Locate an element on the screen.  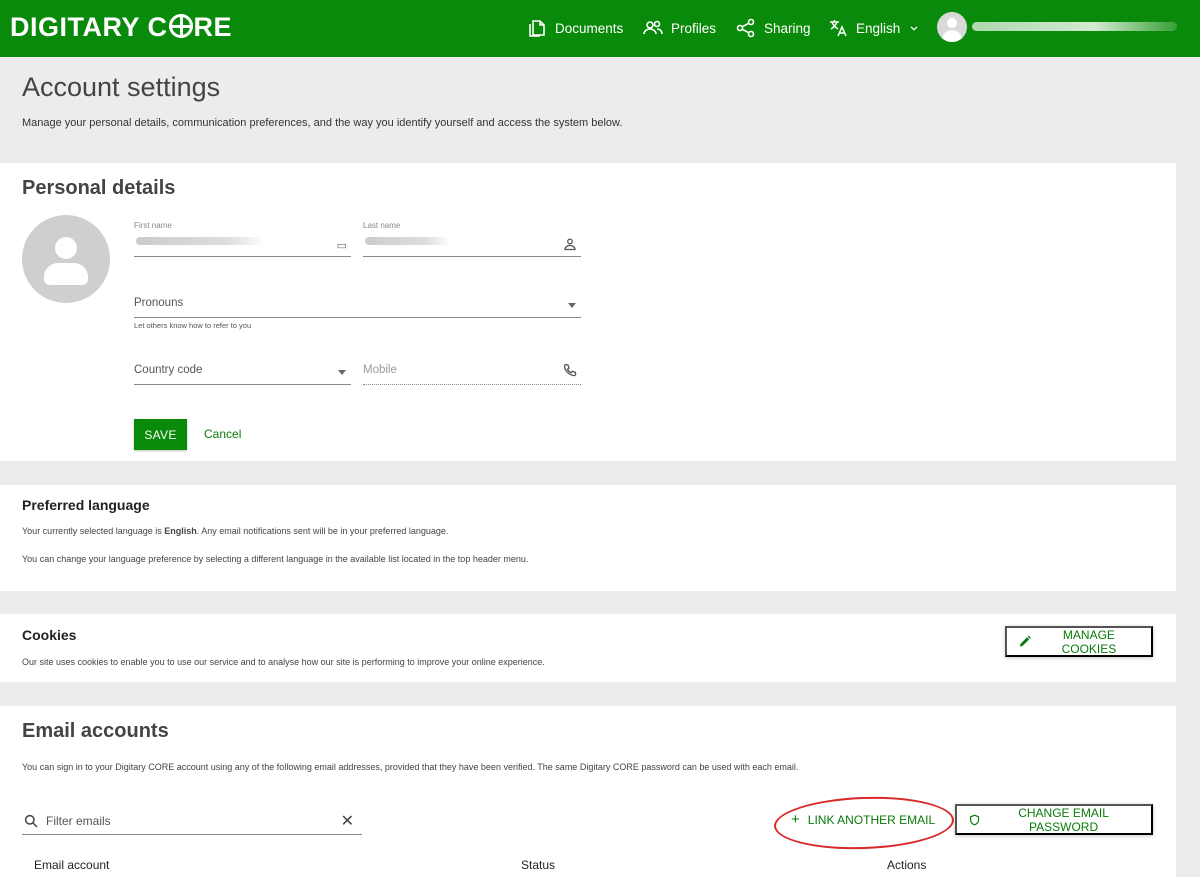
user-name-redacted is located at coordinates (1074, 26).